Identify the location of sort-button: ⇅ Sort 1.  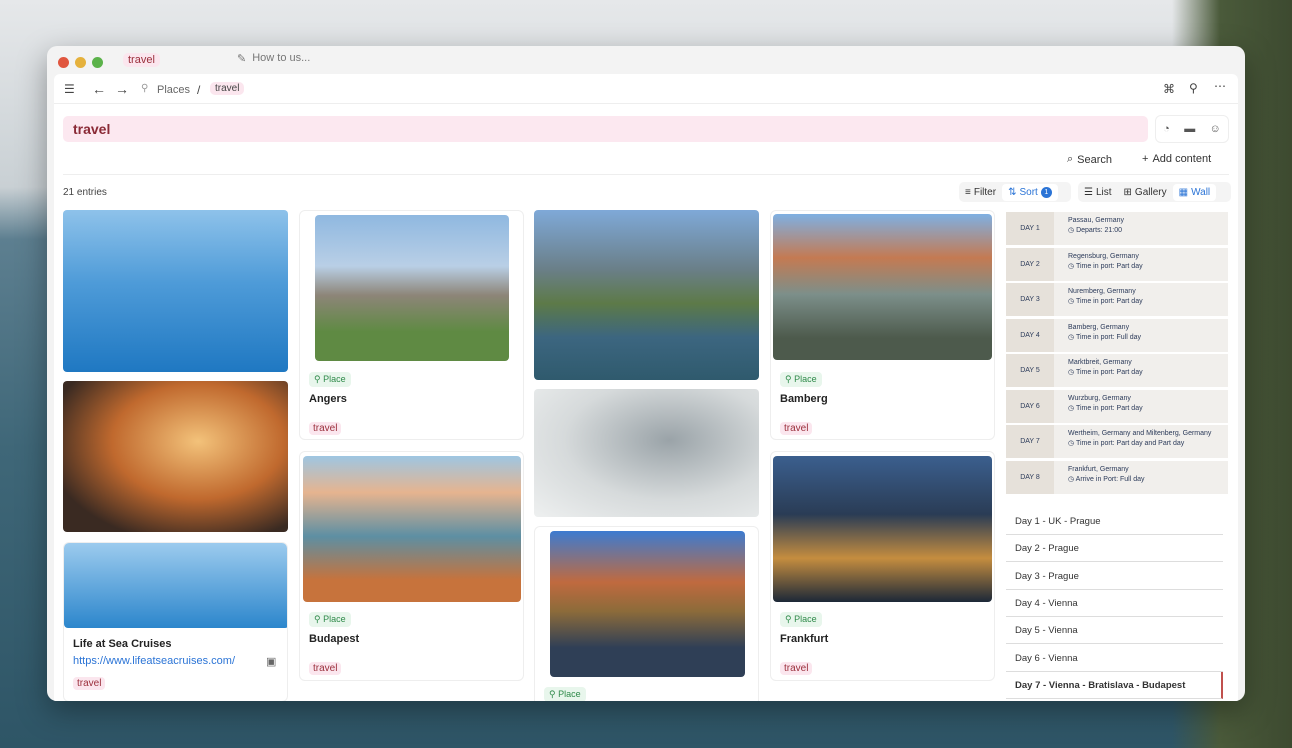
(1030, 192).